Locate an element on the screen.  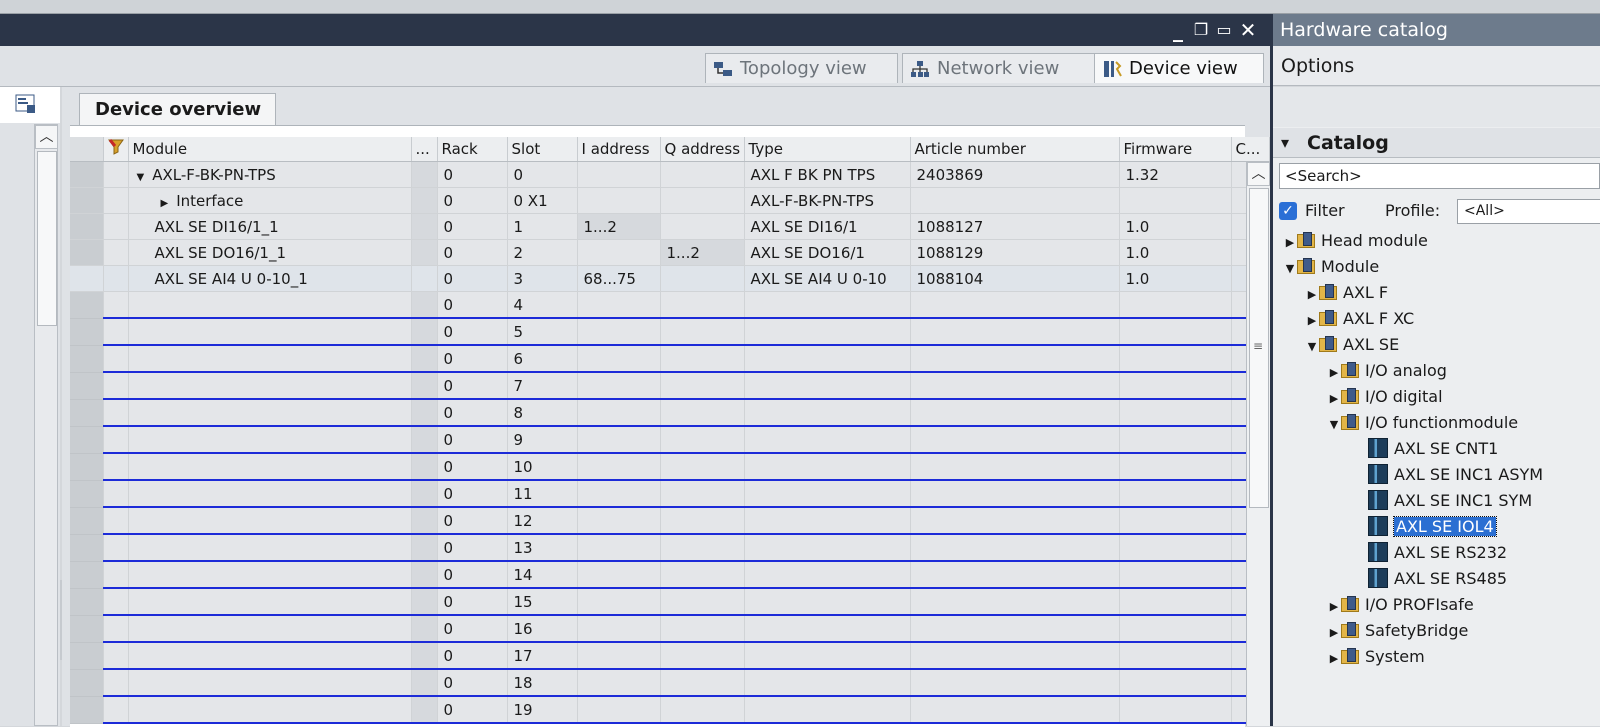
profile-select: <All> is located at coordinates (1528, 211).